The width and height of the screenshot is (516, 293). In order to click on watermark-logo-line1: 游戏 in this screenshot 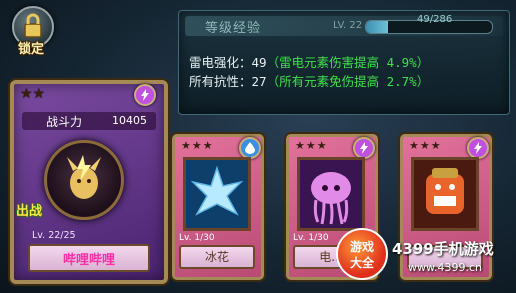, I will do `click(361, 247)`.